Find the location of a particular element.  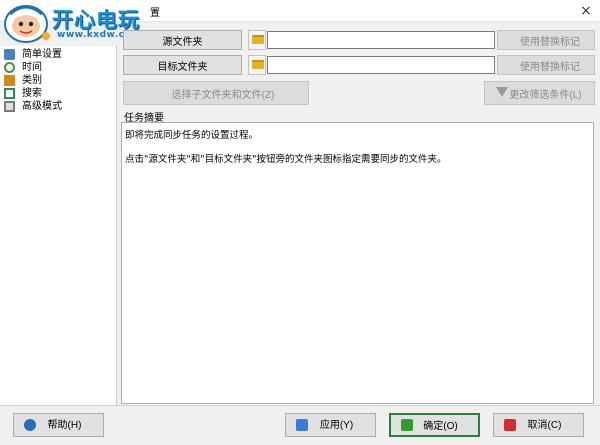

source-folder-button: 源文件夹 is located at coordinates (182, 40).